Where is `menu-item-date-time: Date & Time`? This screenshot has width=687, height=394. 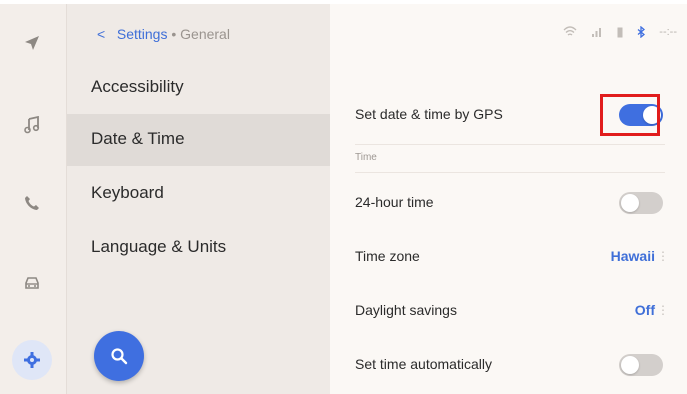 menu-item-date-time: Date & Time is located at coordinates (198, 140).